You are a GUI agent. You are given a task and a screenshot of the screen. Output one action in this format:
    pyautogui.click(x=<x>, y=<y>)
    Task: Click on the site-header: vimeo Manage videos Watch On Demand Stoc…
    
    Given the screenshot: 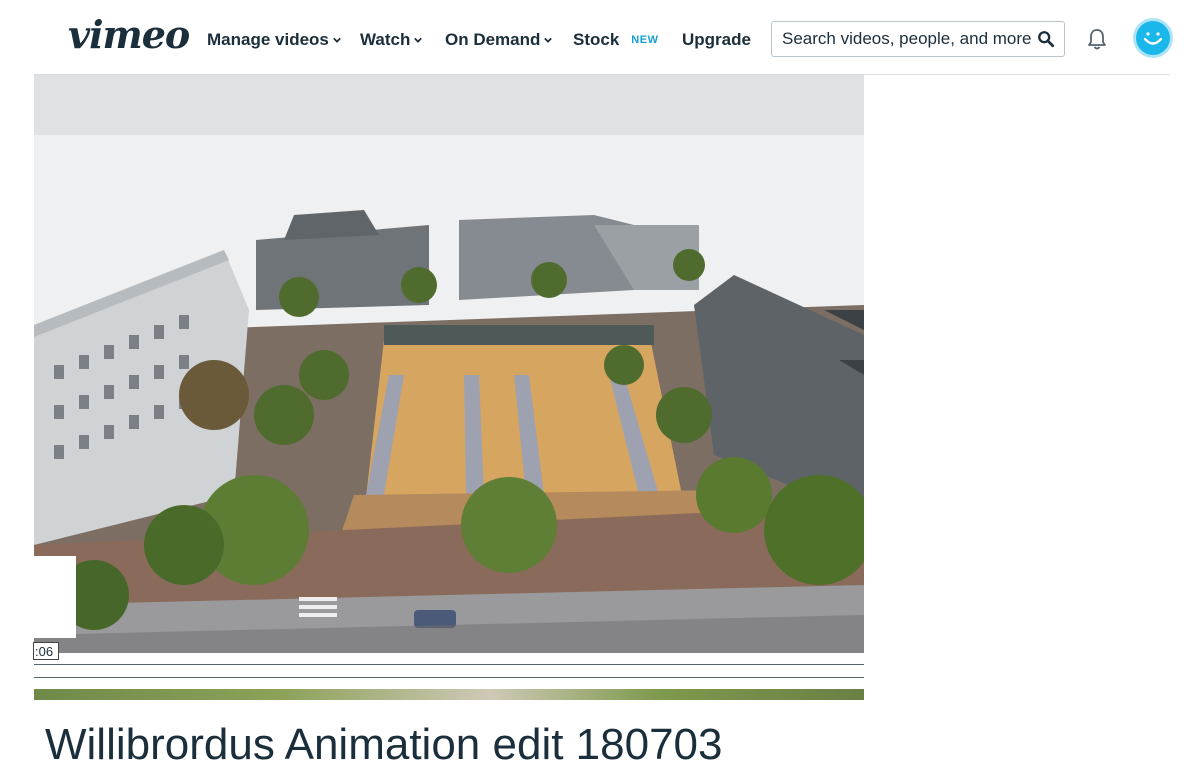 What is the action you would take?
    pyautogui.click(x=600, y=38)
    